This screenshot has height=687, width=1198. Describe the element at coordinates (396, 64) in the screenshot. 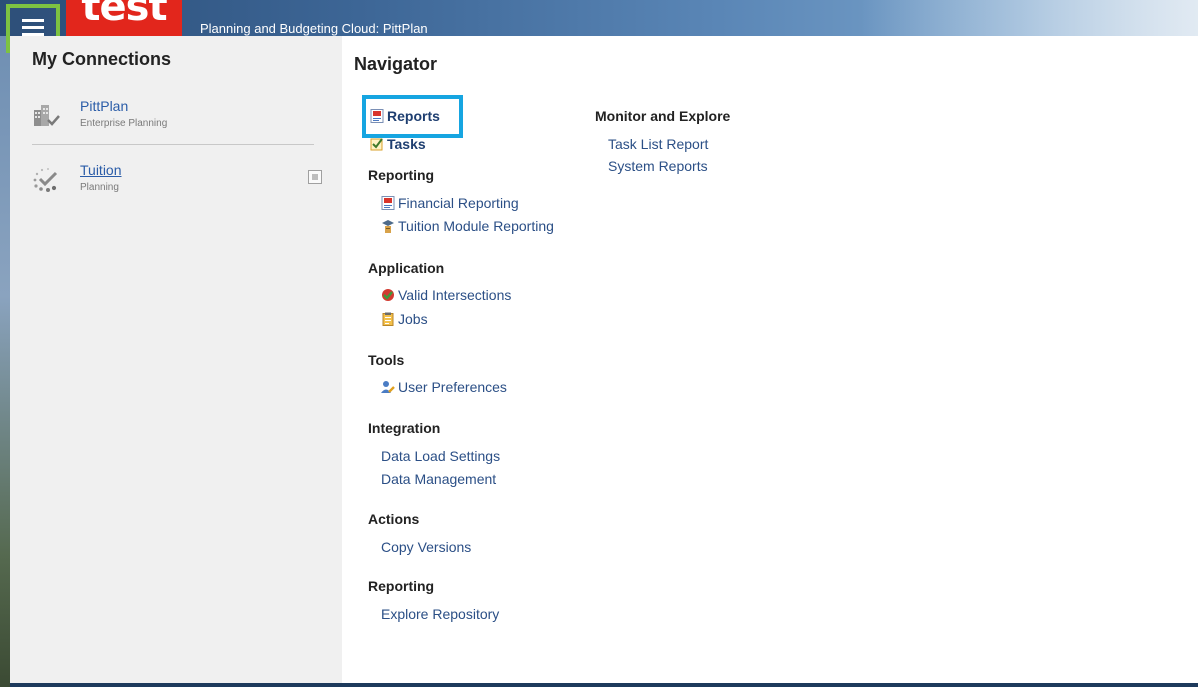

I see `navigator-title: Navigator` at that location.